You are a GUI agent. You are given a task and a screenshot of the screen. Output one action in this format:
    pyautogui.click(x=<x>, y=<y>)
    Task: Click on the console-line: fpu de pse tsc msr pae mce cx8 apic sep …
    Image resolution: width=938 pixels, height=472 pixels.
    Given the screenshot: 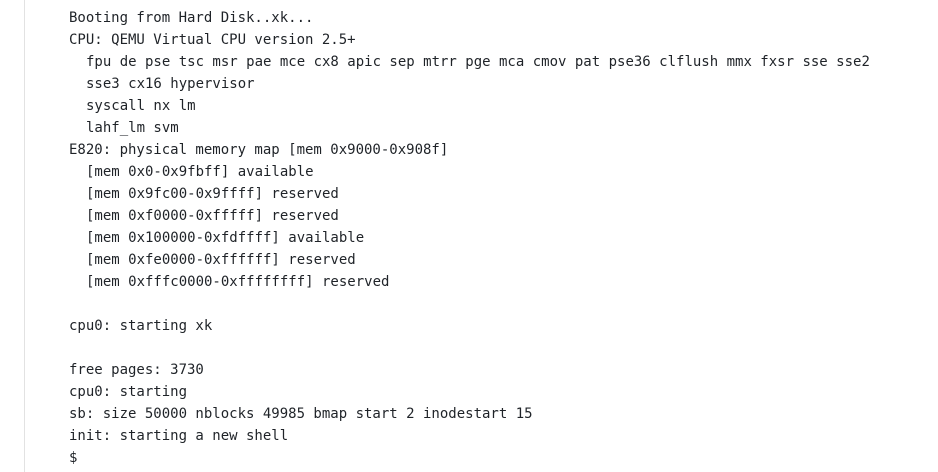 What is the action you would take?
    pyautogui.click(x=478, y=62)
    